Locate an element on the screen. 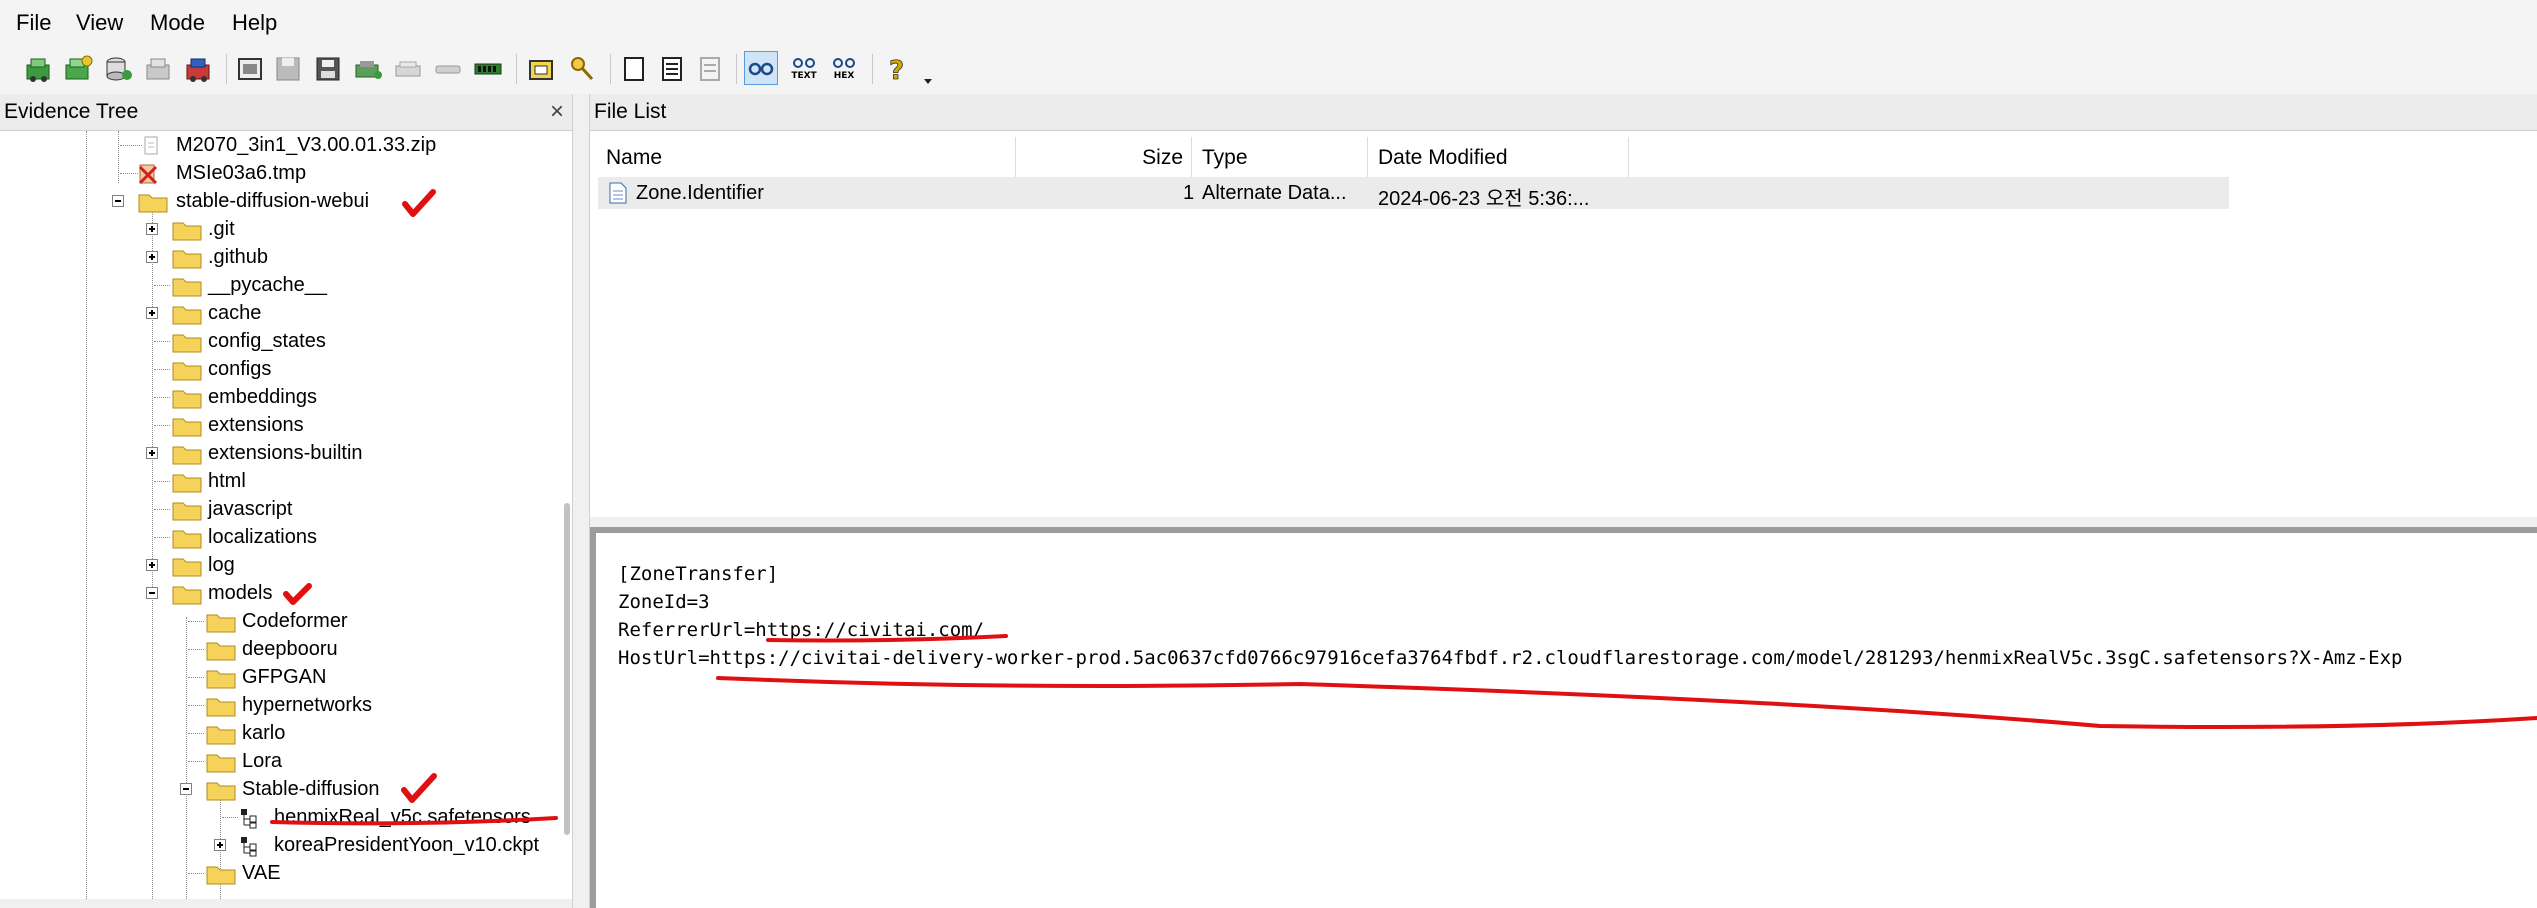  menu-mode: Mode is located at coordinates (177, 23).